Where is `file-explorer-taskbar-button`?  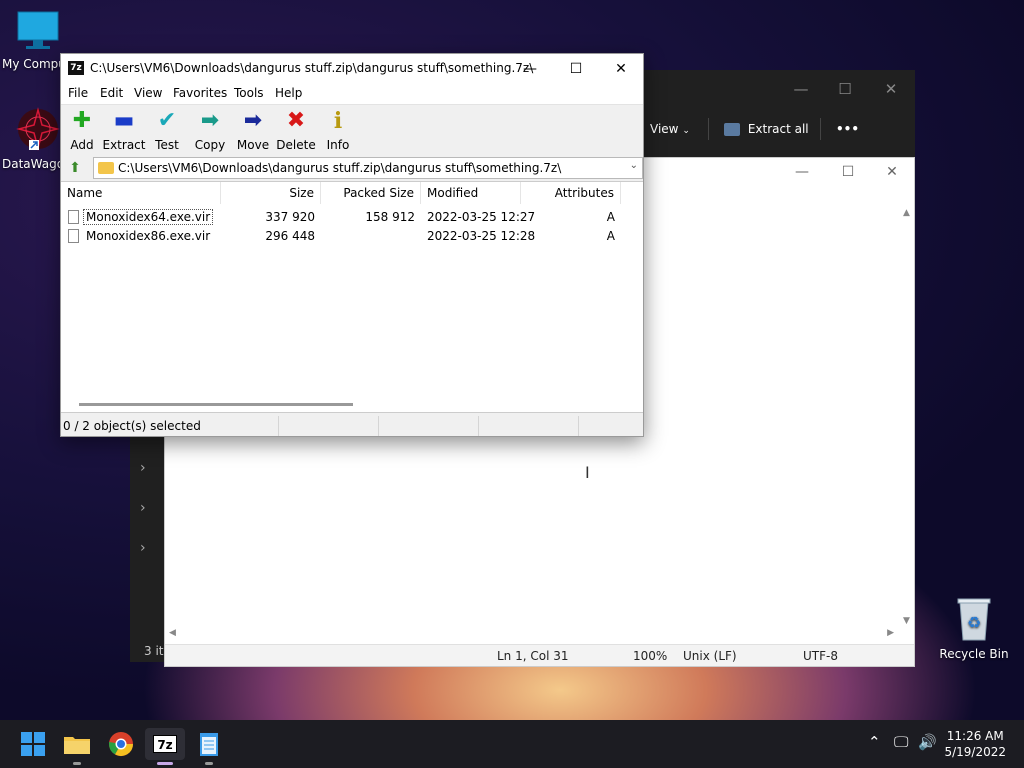 file-explorer-taskbar-button is located at coordinates (77, 744).